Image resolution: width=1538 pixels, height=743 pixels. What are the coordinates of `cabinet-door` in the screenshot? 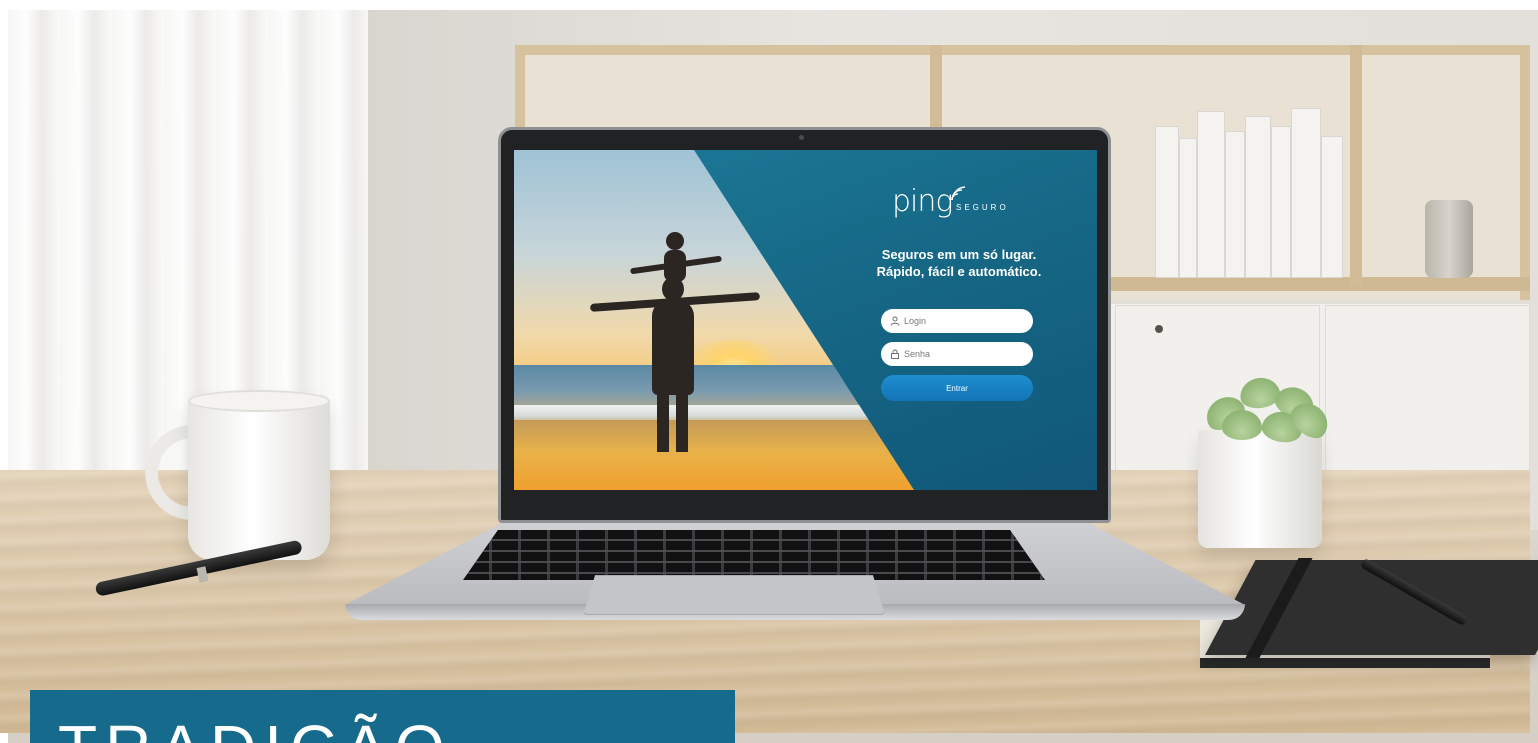 It's located at (1427, 400).